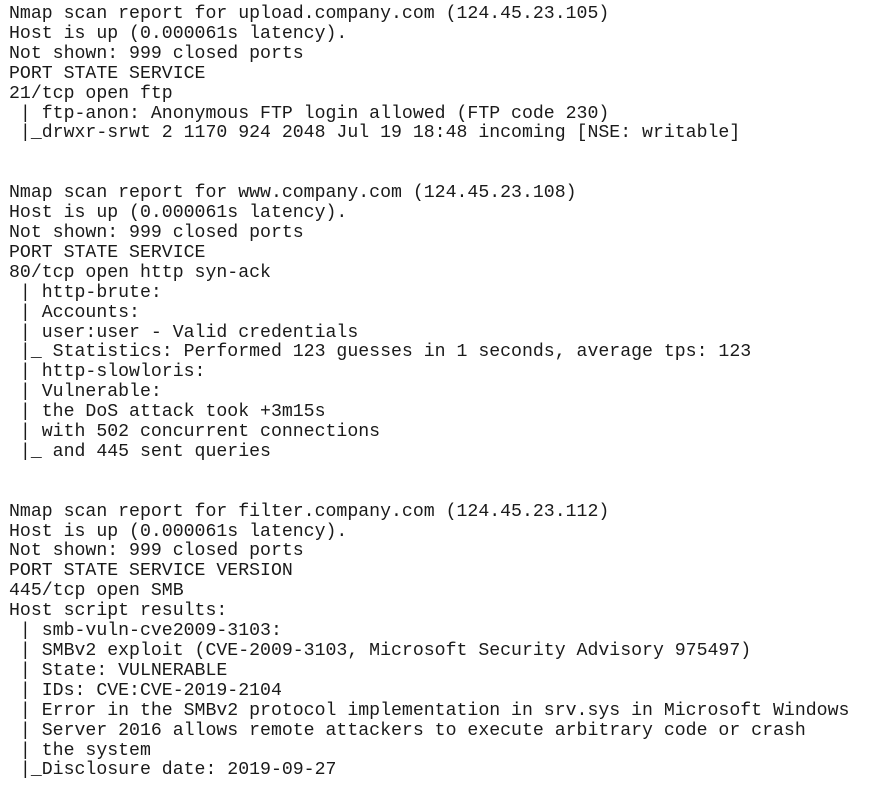  I want to click on port-row: 445/tcp open SMB, so click(96, 591).